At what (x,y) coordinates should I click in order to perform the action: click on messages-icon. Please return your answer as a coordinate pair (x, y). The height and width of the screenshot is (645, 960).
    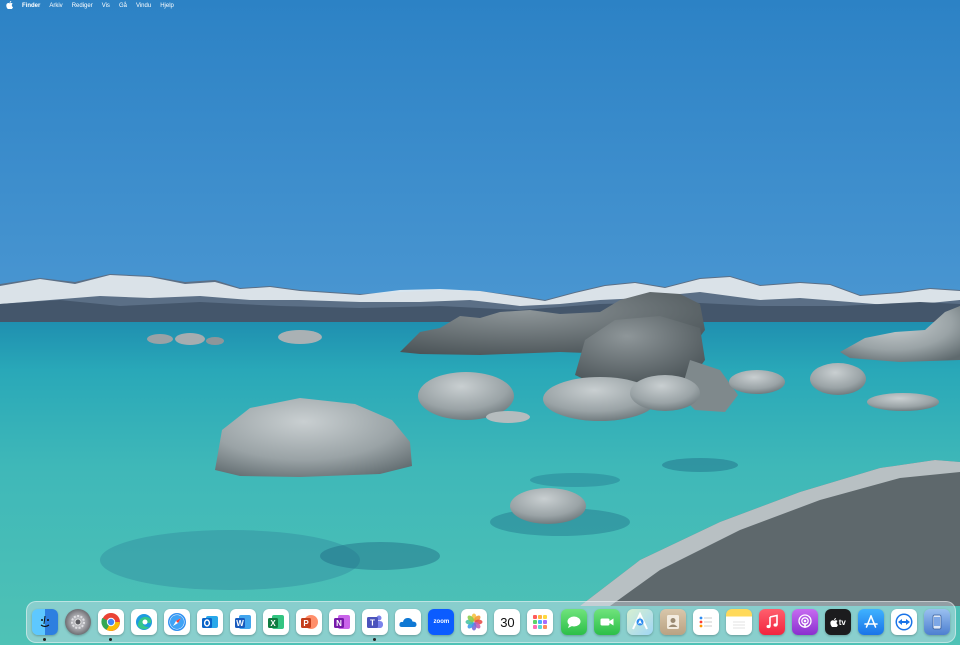
    Looking at the image, I should click on (573, 622).